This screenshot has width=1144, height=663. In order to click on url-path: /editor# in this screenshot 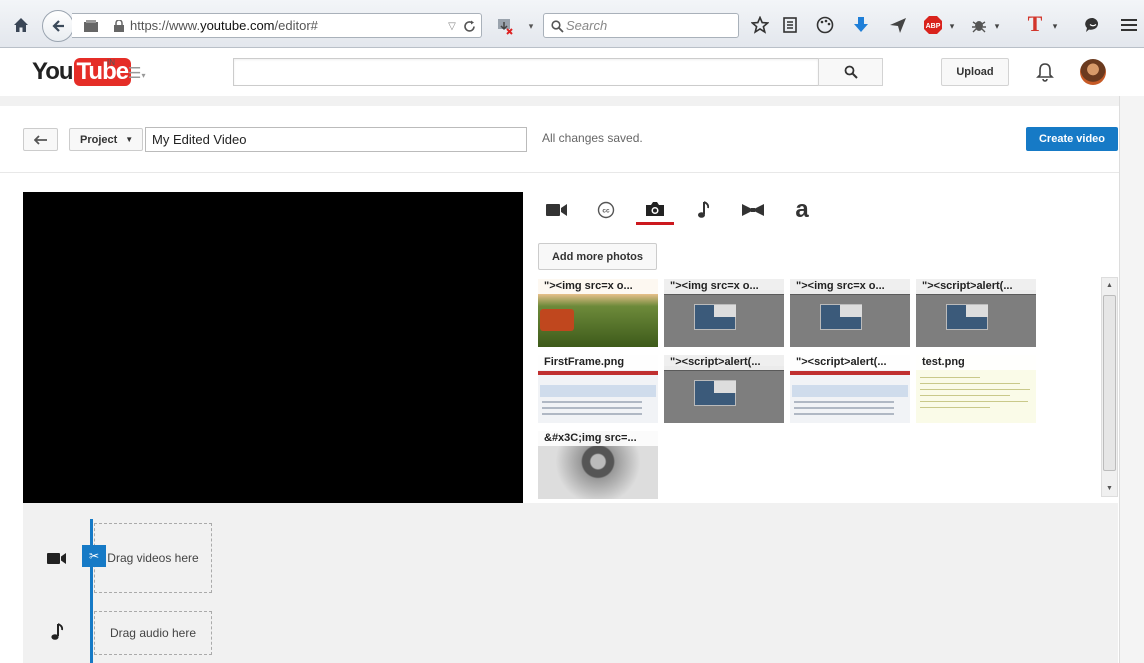, I will do `click(296, 25)`.